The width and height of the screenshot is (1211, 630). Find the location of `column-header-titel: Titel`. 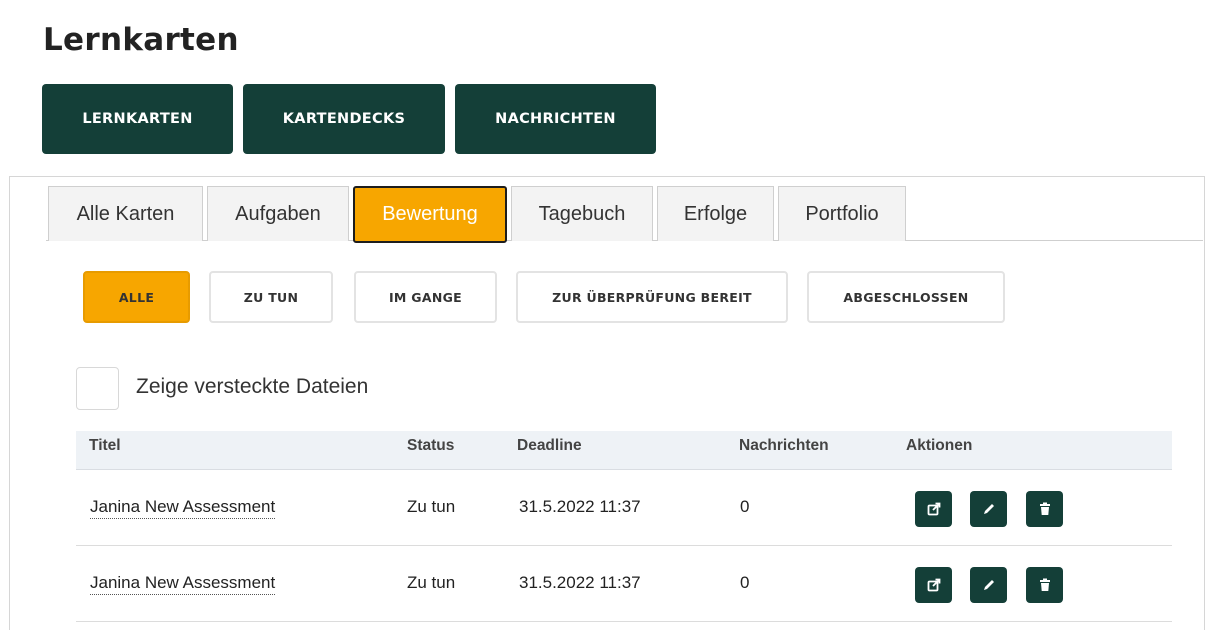

column-header-titel: Titel is located at coordinates (105, 446).